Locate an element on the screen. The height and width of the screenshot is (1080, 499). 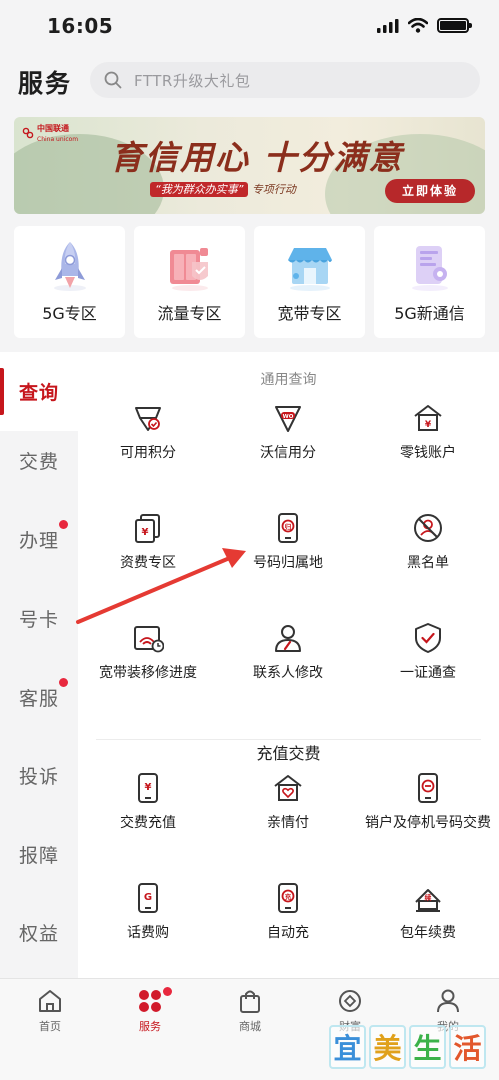
data-traffic-icon is located at coordinates (188, 269).